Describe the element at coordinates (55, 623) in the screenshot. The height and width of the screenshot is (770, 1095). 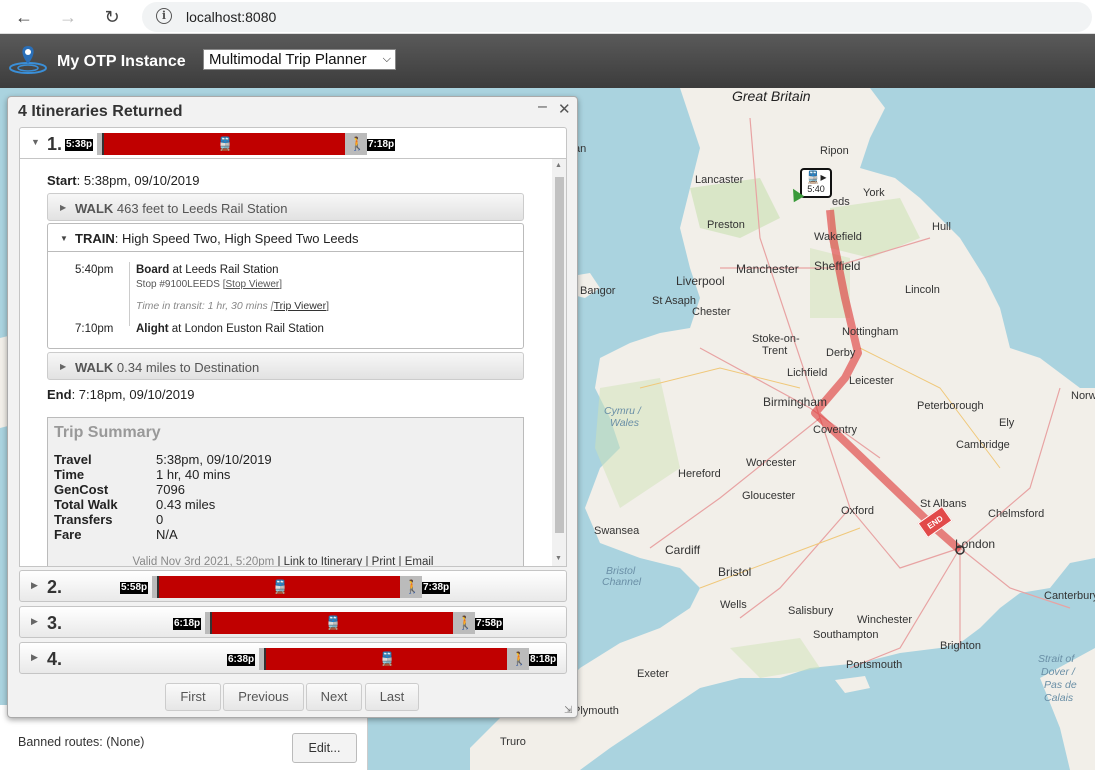
I see `itinerary-number: 3.` at that location.